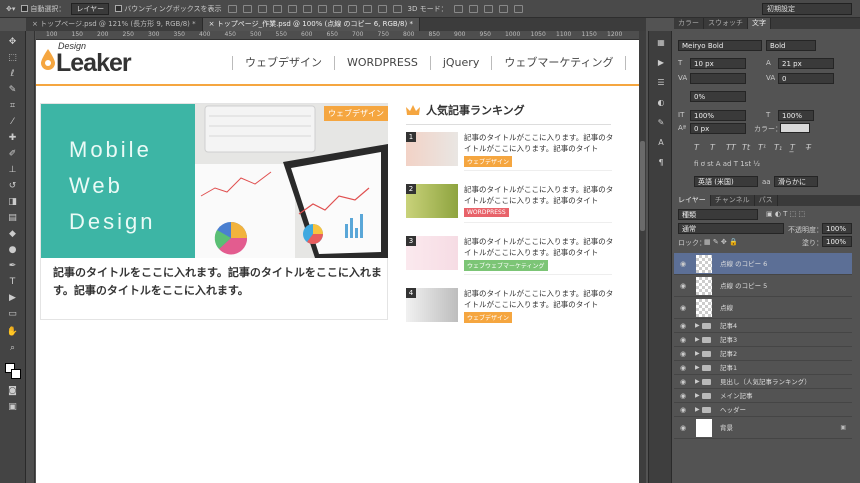 Image resolution: width=860 pixels, height=483 pixels. What do you see at coordinates (718, 128) in the screenshot?
I see `baseline-field: 0 px` at bounding box center [718, 128].